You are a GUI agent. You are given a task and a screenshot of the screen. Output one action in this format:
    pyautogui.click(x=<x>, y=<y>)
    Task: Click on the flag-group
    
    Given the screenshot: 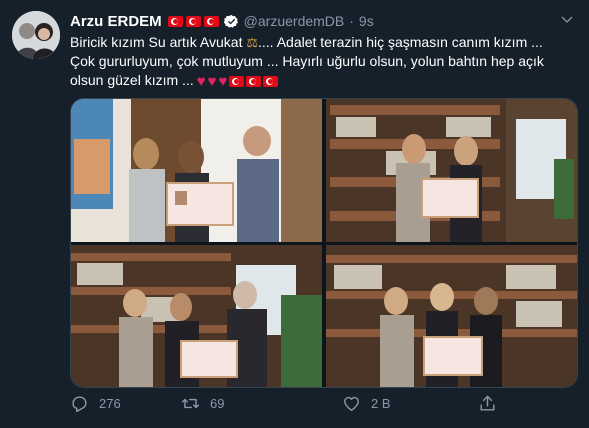 What is the action you would take?
    pyautogui.click(x=193, y=21)
    